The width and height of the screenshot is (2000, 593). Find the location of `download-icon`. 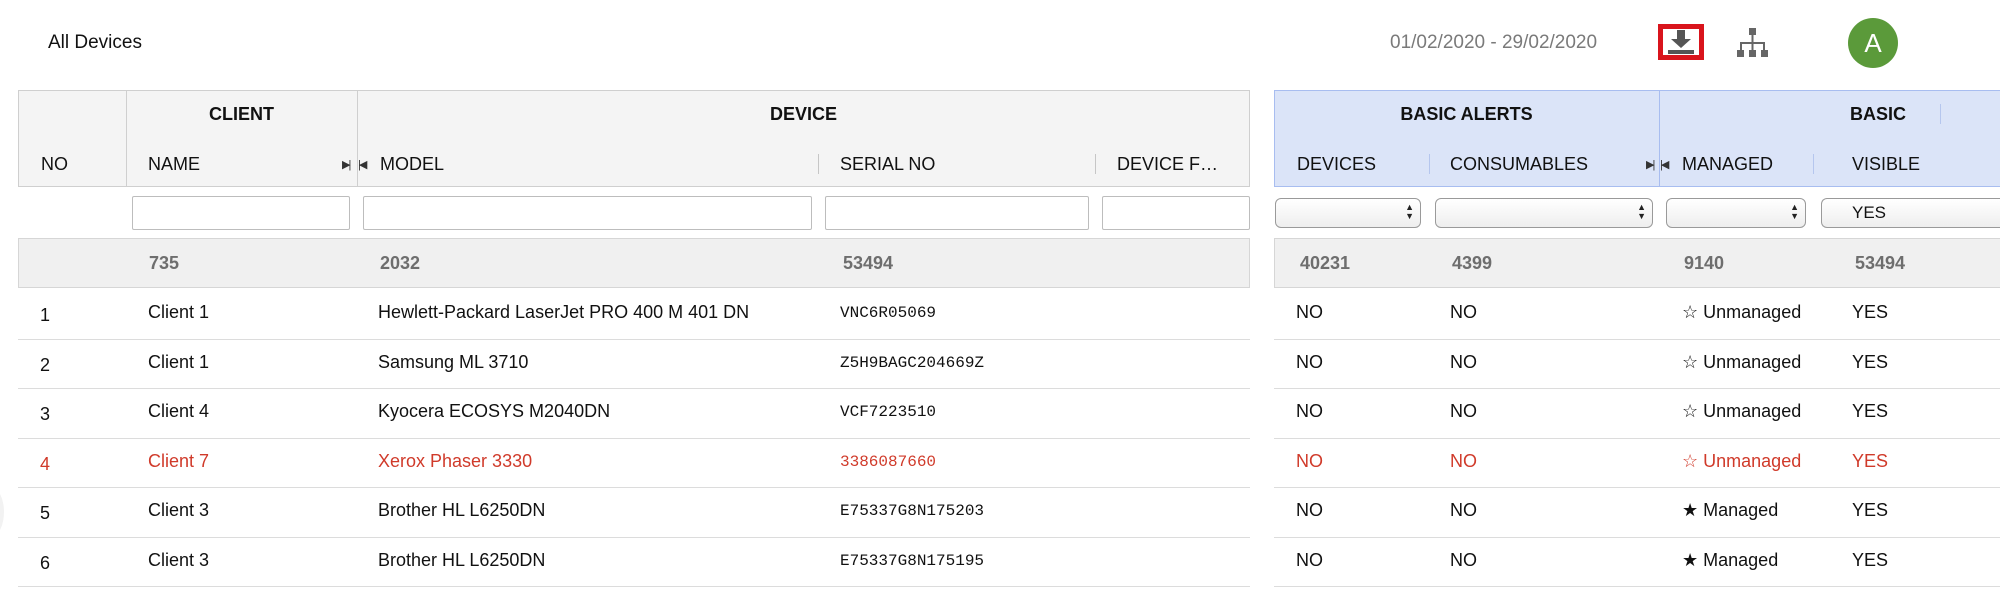

download-icon is located at coordinates (1681, 42).